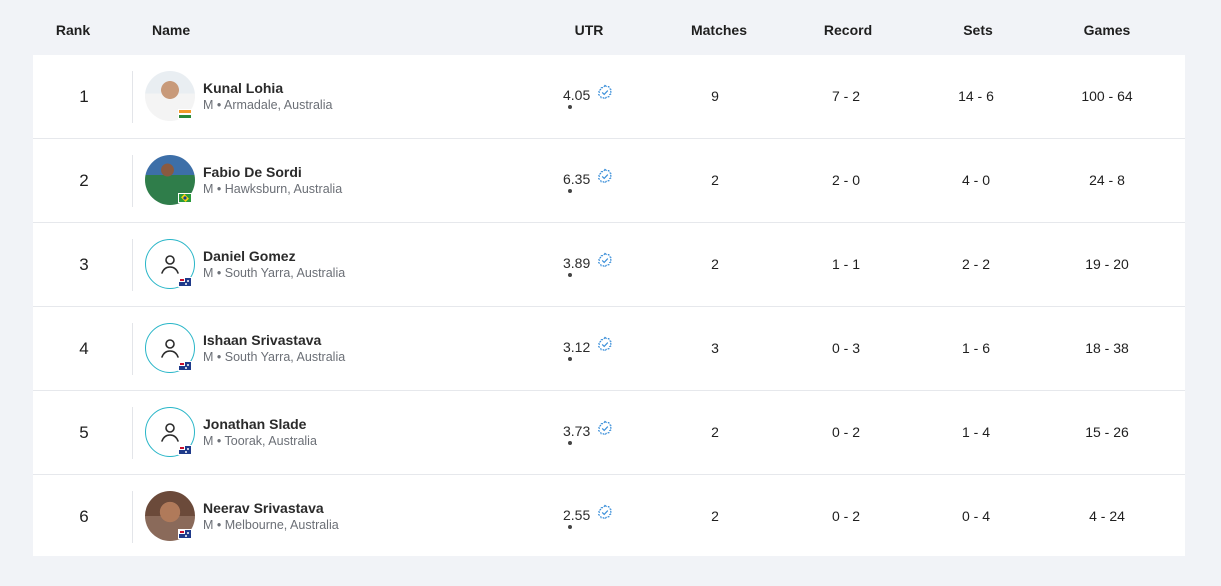 Image resolution: width=1221 pixels, height=586 pixels. I want to click on games-value: 18 - 38, so click(1107, 348).